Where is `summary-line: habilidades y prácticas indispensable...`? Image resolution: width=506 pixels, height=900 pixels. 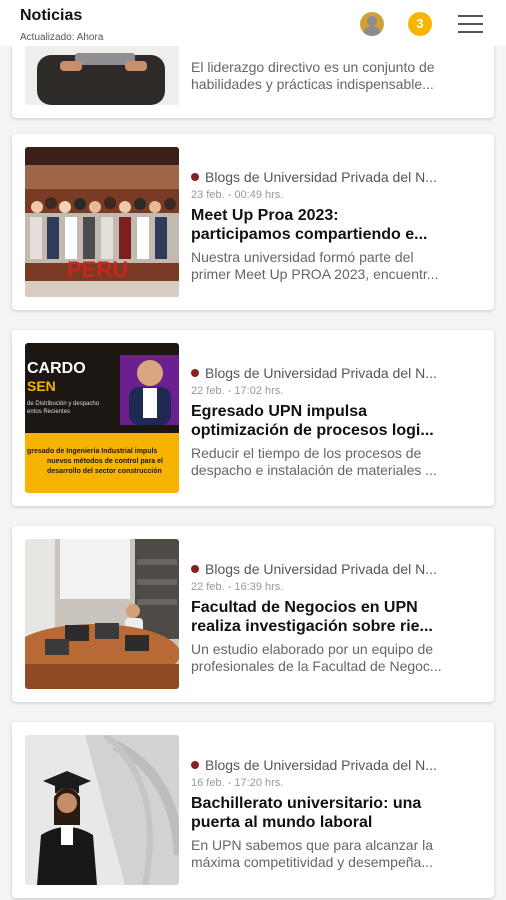 summary-line: habilidades y prácticas indispensable... is located at coordinates (312, 84).